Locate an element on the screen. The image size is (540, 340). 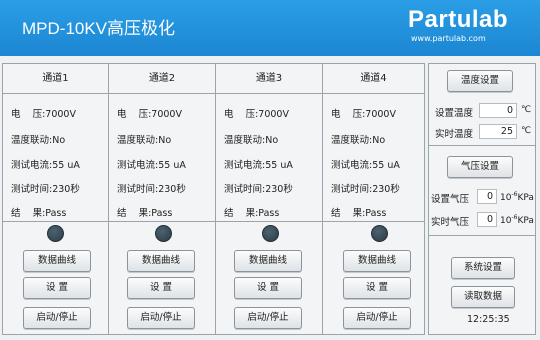
channel-title: 通道4 is located at coordinates (373, 79).